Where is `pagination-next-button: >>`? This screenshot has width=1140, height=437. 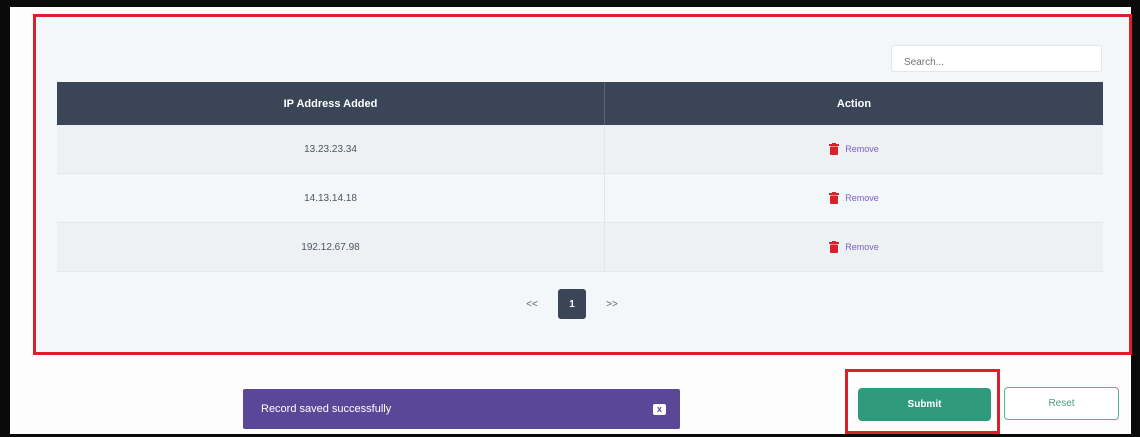
pagination-next-button: >> is located at coordinates (612, 304).